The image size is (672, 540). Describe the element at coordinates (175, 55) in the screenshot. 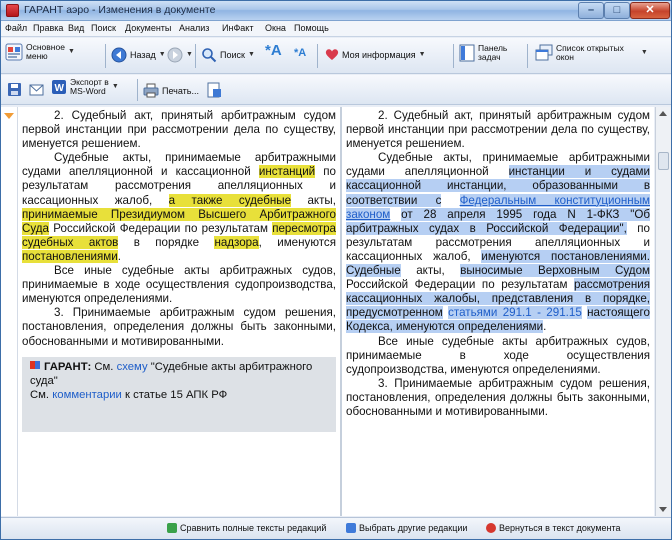

I see `forward-arrow-icon` at that location.